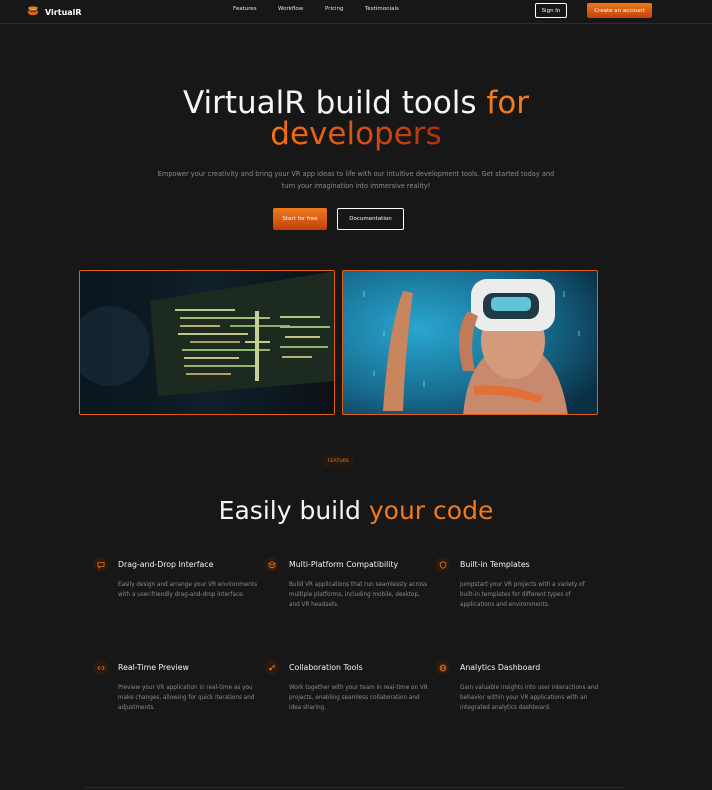 The width and height of the screenshot is (712, 790). Describe the element at coordinates (442, 564) in the screenshot. I see `shield-icon` at that location.